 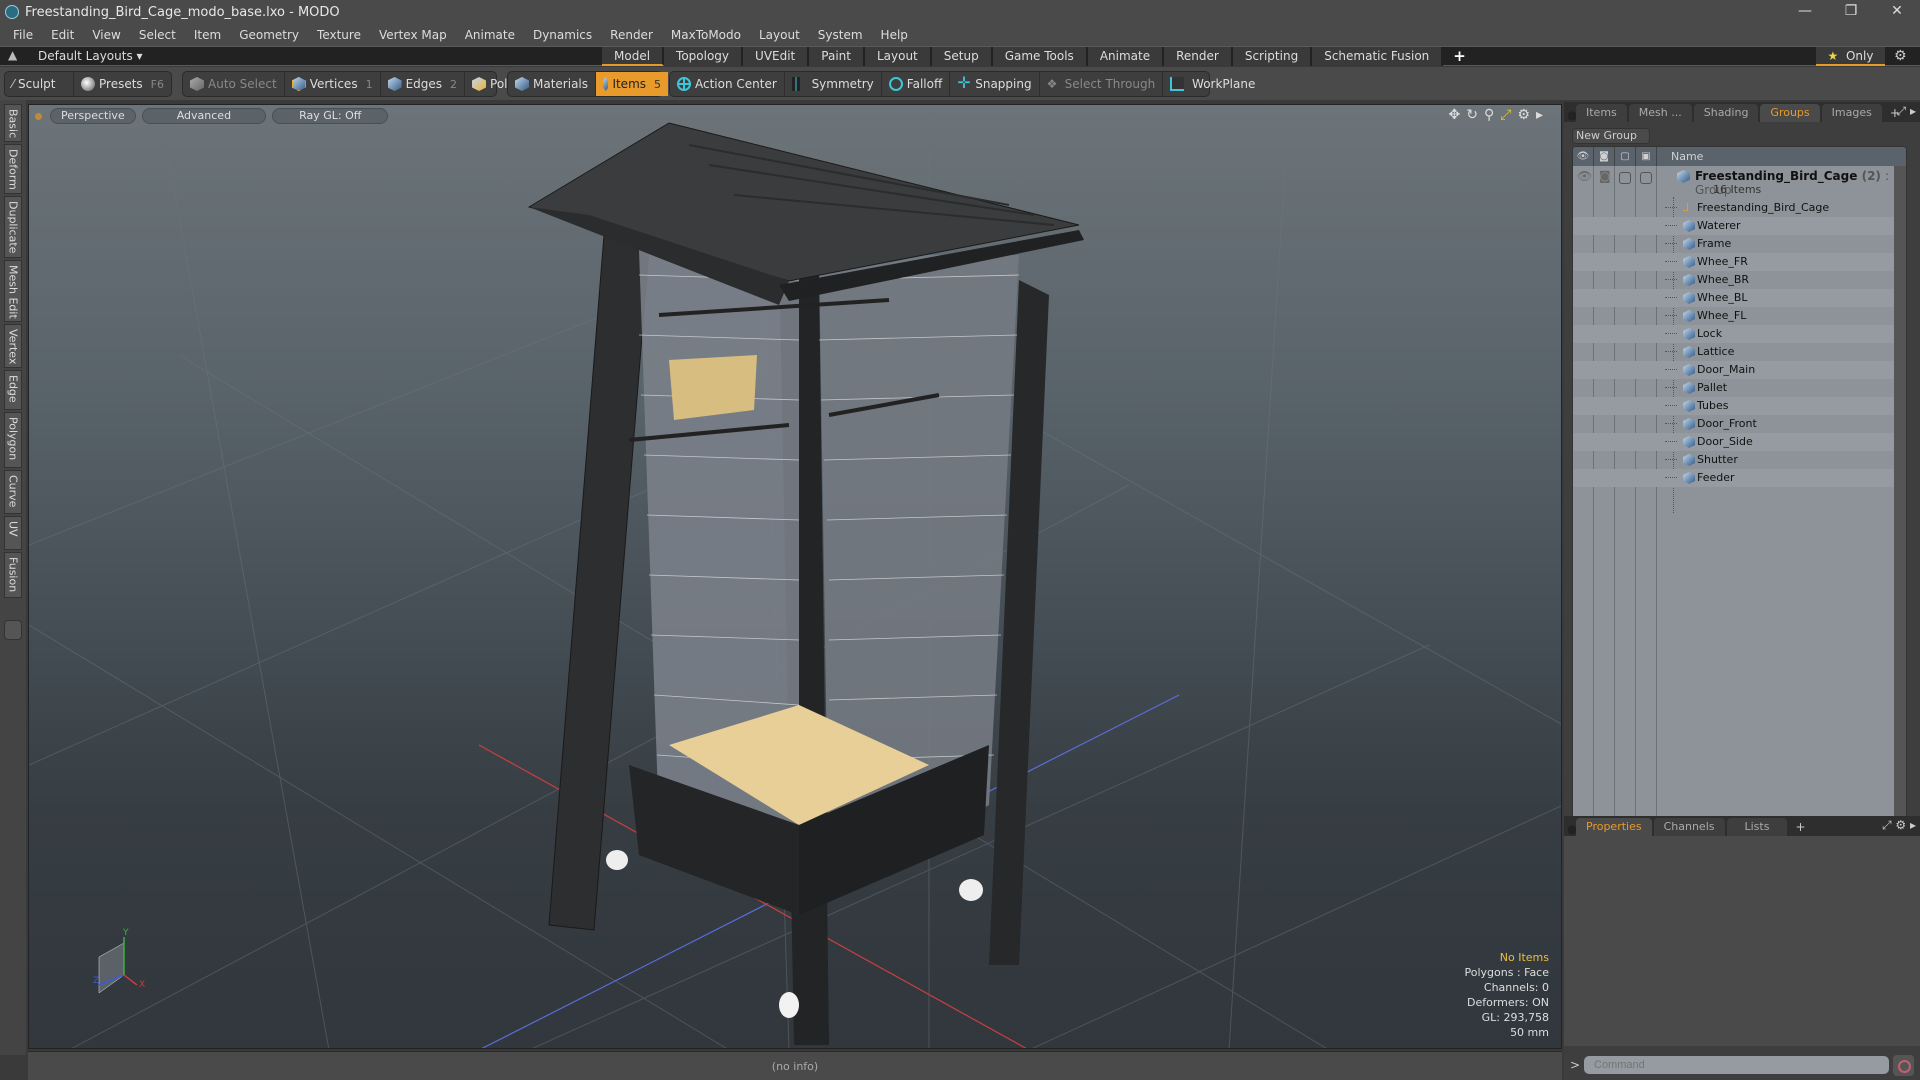 What do you see at coordinates (13, 630) in the screenshot?
I see `sidebar-toggle-button` at bounding box center [13, 630].